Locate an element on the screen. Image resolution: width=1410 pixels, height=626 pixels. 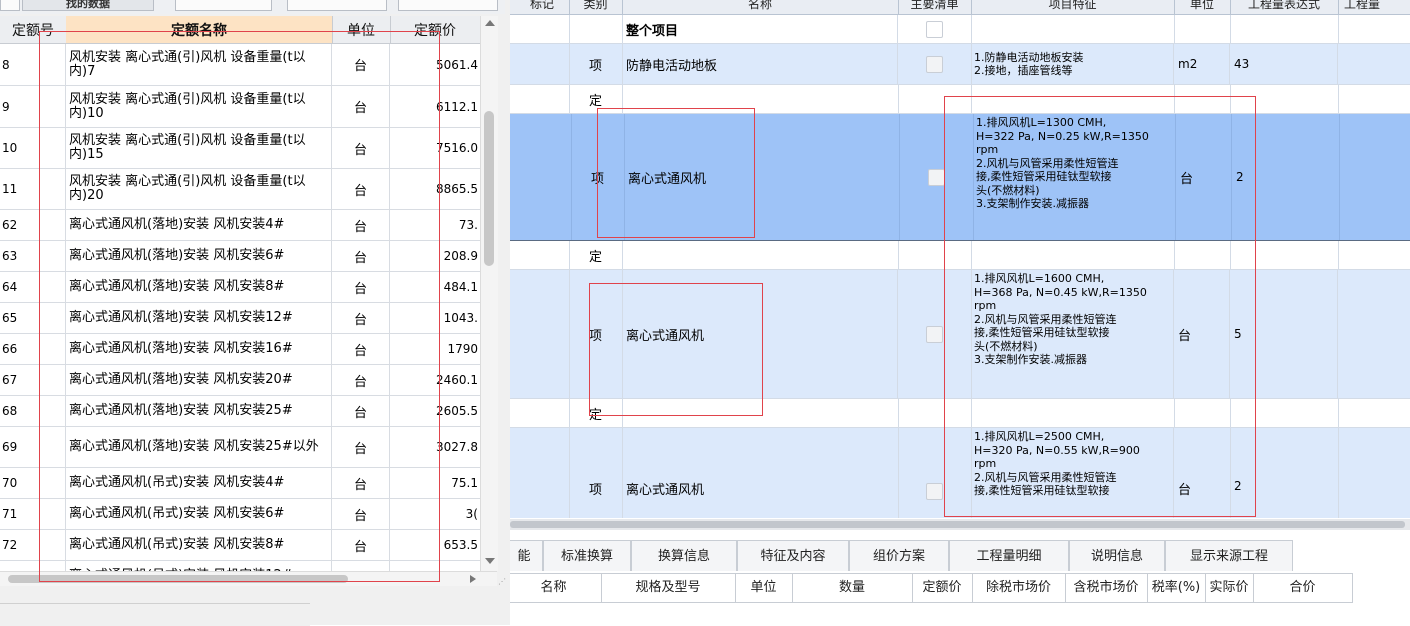
col-header-quota-code: 定额号 is located at coordinates (33, 29).